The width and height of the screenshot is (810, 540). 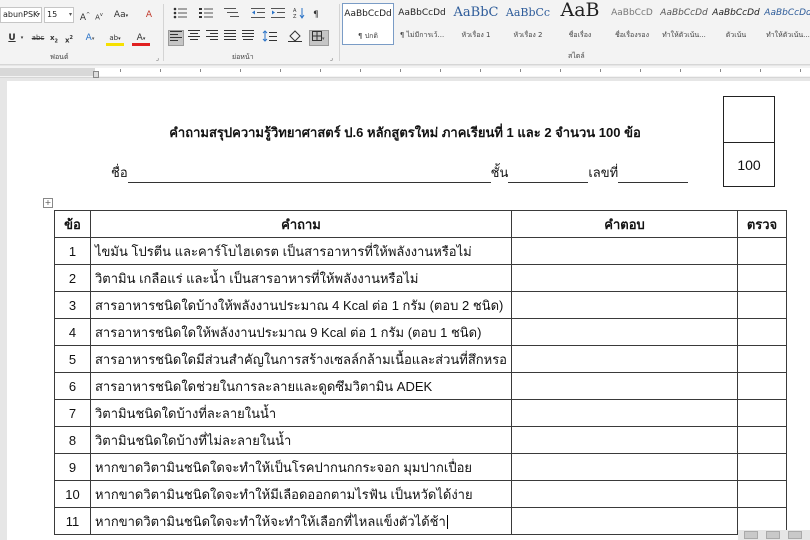 What do you see at coordinates (751, 535) in the screenshot?
I see `read-mode-button` at bounding box center [751, 535].